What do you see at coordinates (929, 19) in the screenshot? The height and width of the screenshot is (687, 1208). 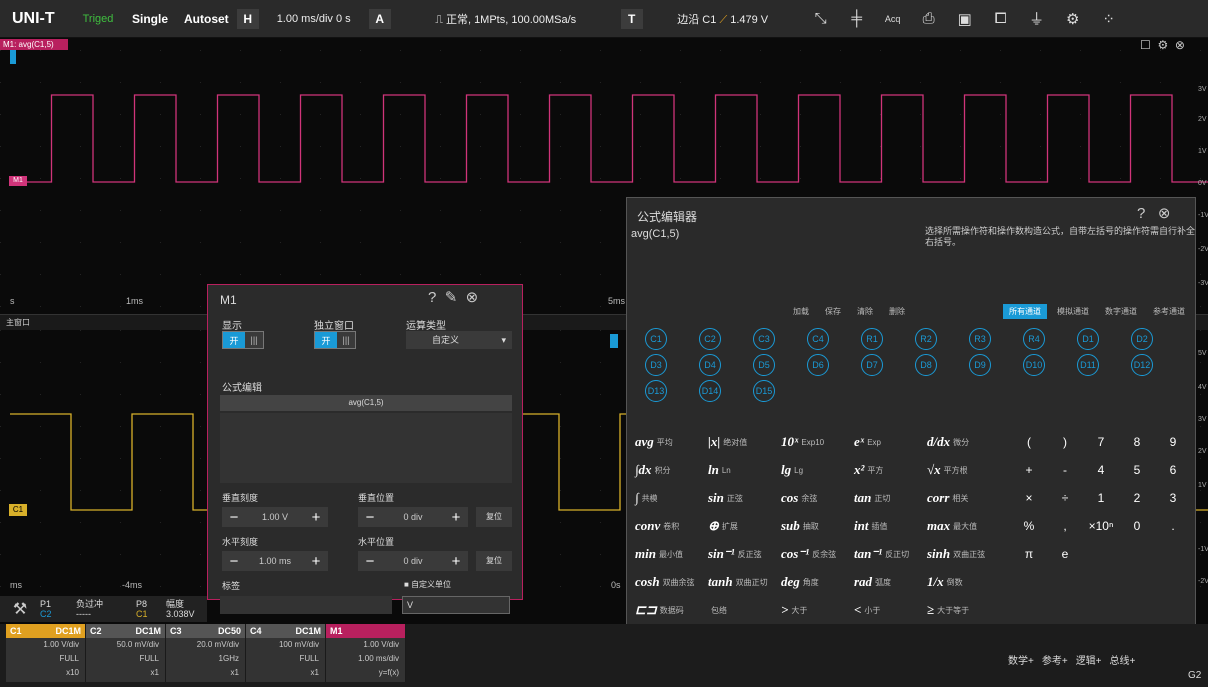 I see `print-icon: ⎙` at bounding box center [929, 19].